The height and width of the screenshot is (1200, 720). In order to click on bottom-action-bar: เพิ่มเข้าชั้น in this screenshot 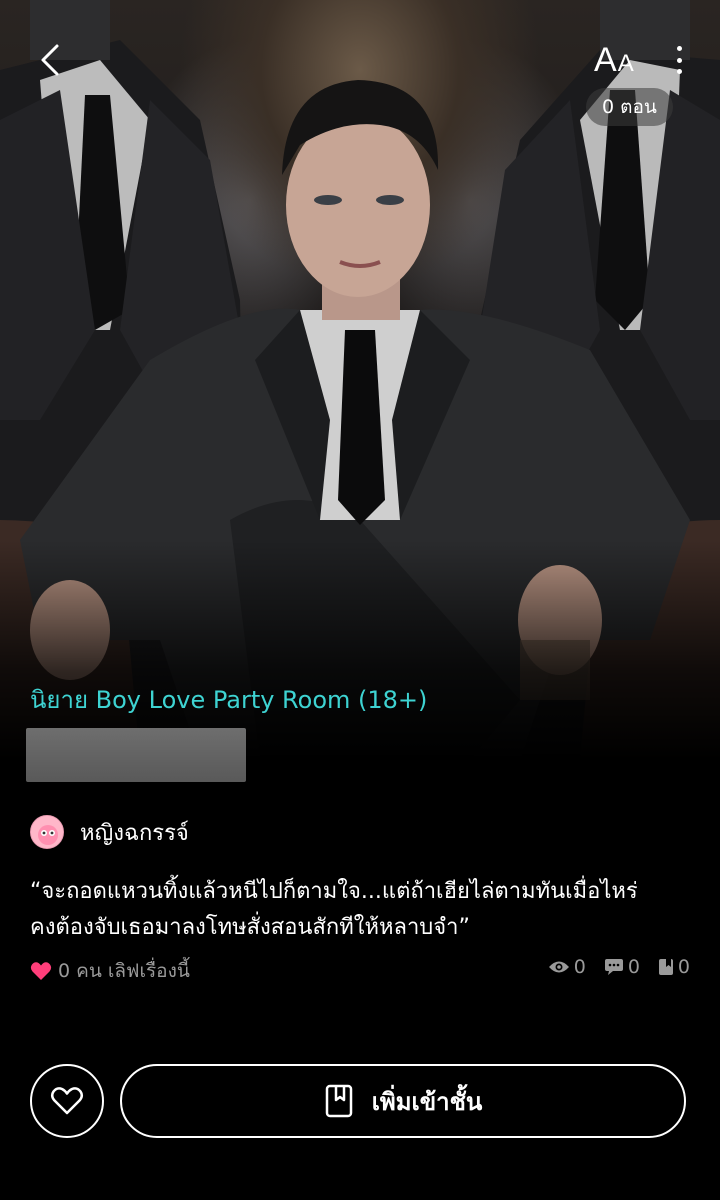, I will do `click(360, 1102)`.